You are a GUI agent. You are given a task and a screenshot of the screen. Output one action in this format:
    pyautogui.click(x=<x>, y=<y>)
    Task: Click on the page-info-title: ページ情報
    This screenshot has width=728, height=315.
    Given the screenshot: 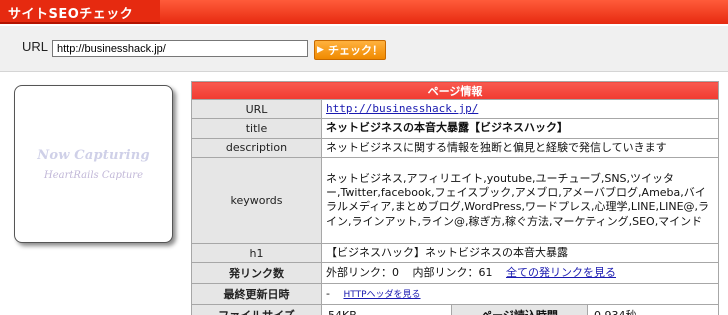 What is the action you would take?
    pyautogui.click(x=455, y=90)
    